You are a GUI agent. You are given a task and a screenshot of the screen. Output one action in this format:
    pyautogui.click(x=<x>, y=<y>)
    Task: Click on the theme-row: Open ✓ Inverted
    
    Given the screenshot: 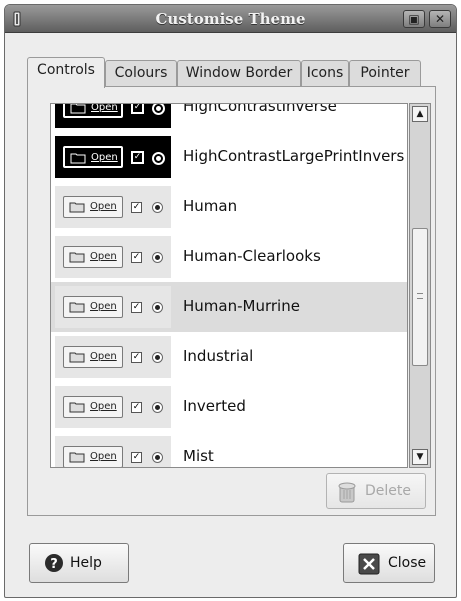 What is the action you would take?
    pyautogui.click(x=229, y=407)
    